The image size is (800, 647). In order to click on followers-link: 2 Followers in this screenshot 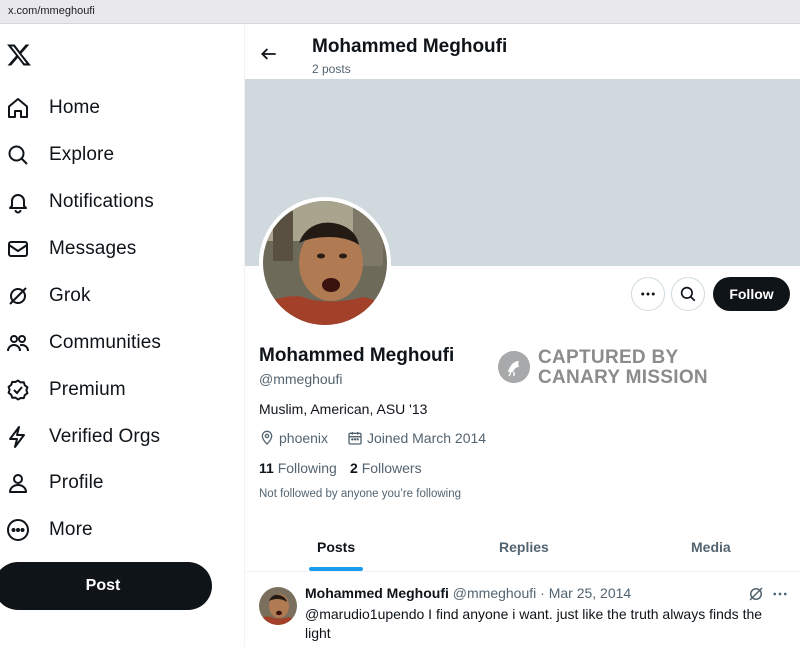, I will do `click(386, 468)`.